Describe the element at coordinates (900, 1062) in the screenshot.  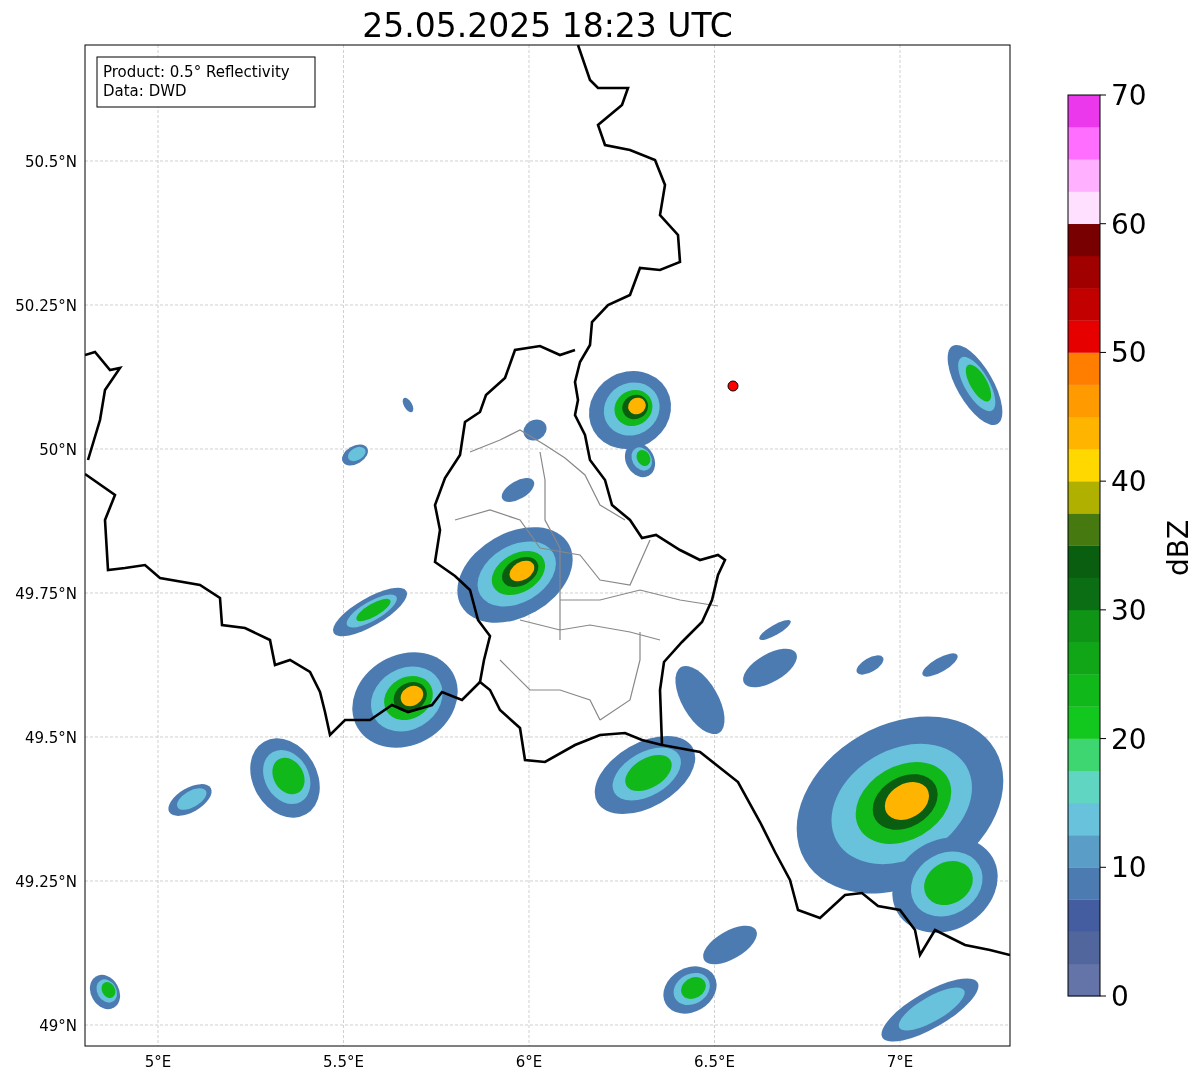
I see `longitude-label: 7°E` at that location.